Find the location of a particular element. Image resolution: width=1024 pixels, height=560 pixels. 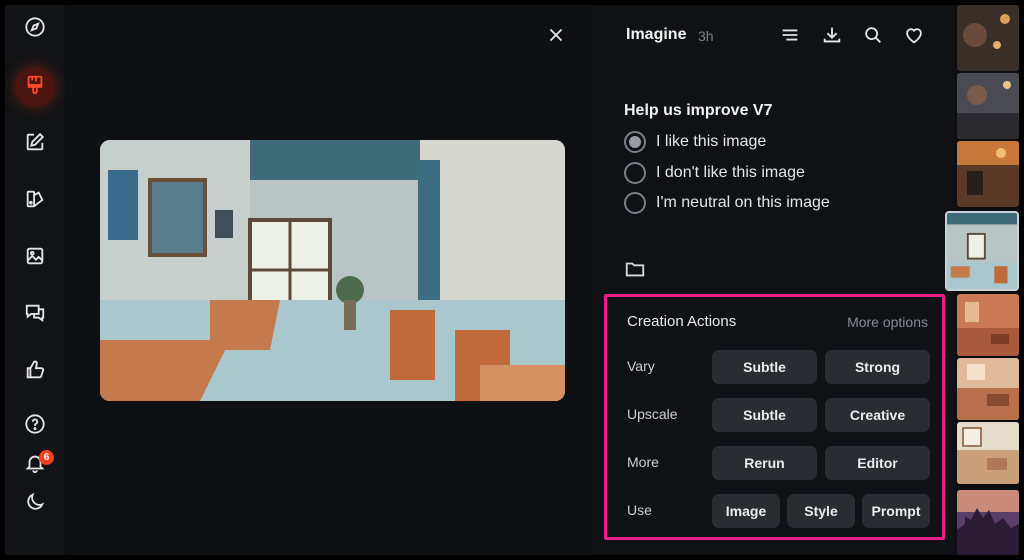

palette-icon is located at coordinates (35, 201).